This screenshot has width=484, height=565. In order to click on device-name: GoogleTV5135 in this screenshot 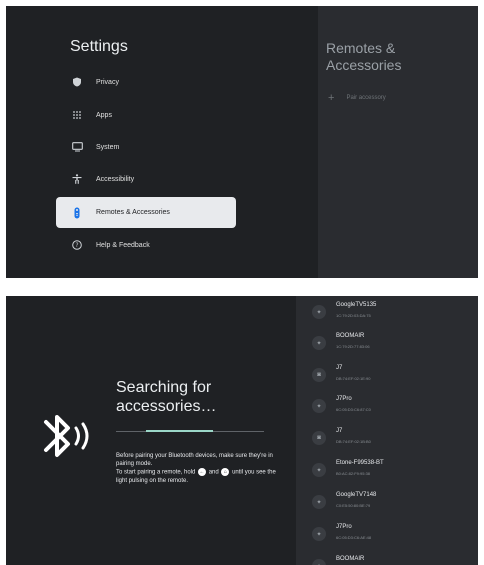, I will do `click(356, 305)`.